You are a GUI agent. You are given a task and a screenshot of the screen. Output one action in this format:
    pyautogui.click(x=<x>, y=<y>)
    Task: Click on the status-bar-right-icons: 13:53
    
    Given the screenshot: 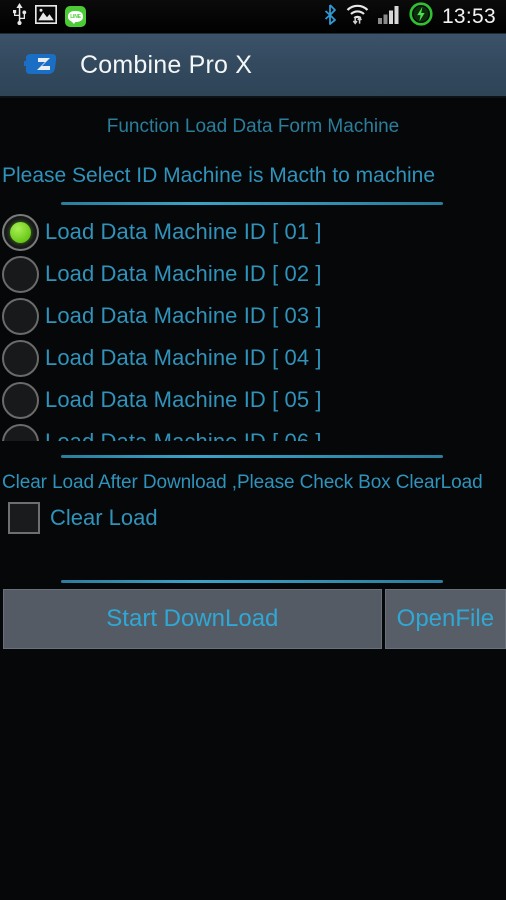 What is the action you would take?
    pyautogui.click(x=415, y=16)
    